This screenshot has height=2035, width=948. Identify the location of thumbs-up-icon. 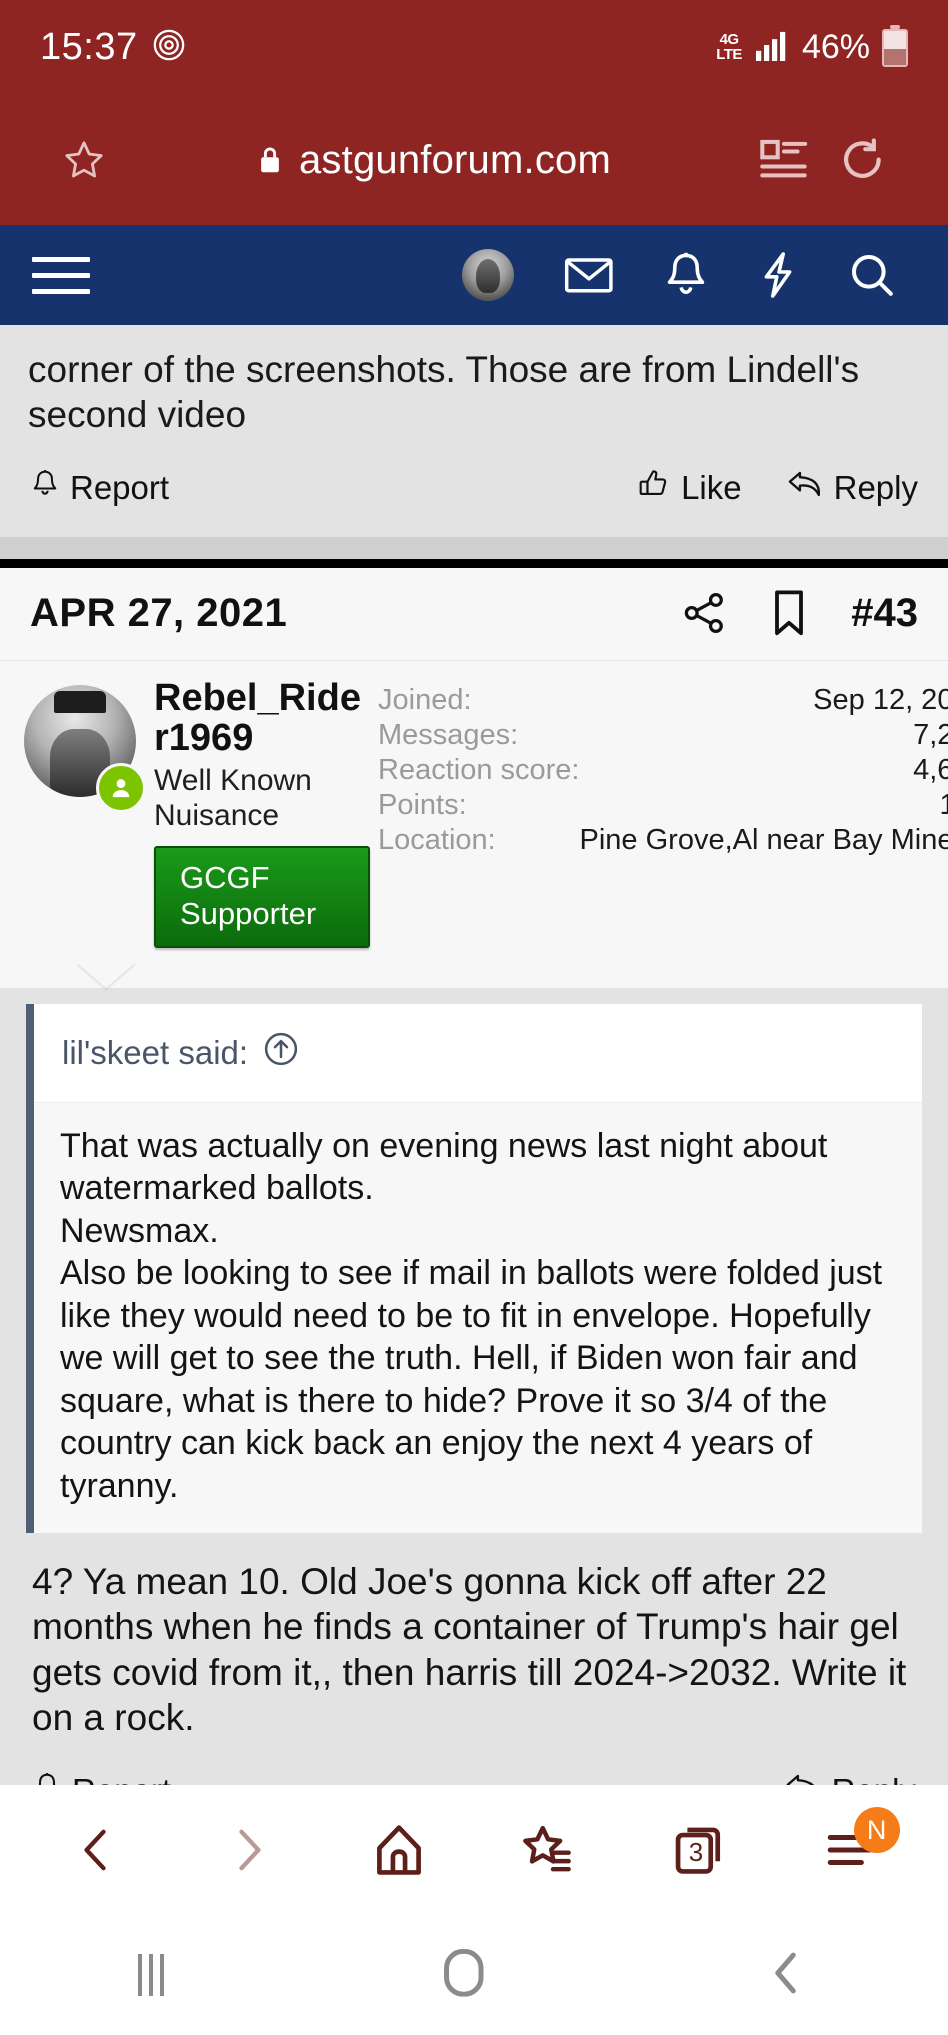
(654, 488).